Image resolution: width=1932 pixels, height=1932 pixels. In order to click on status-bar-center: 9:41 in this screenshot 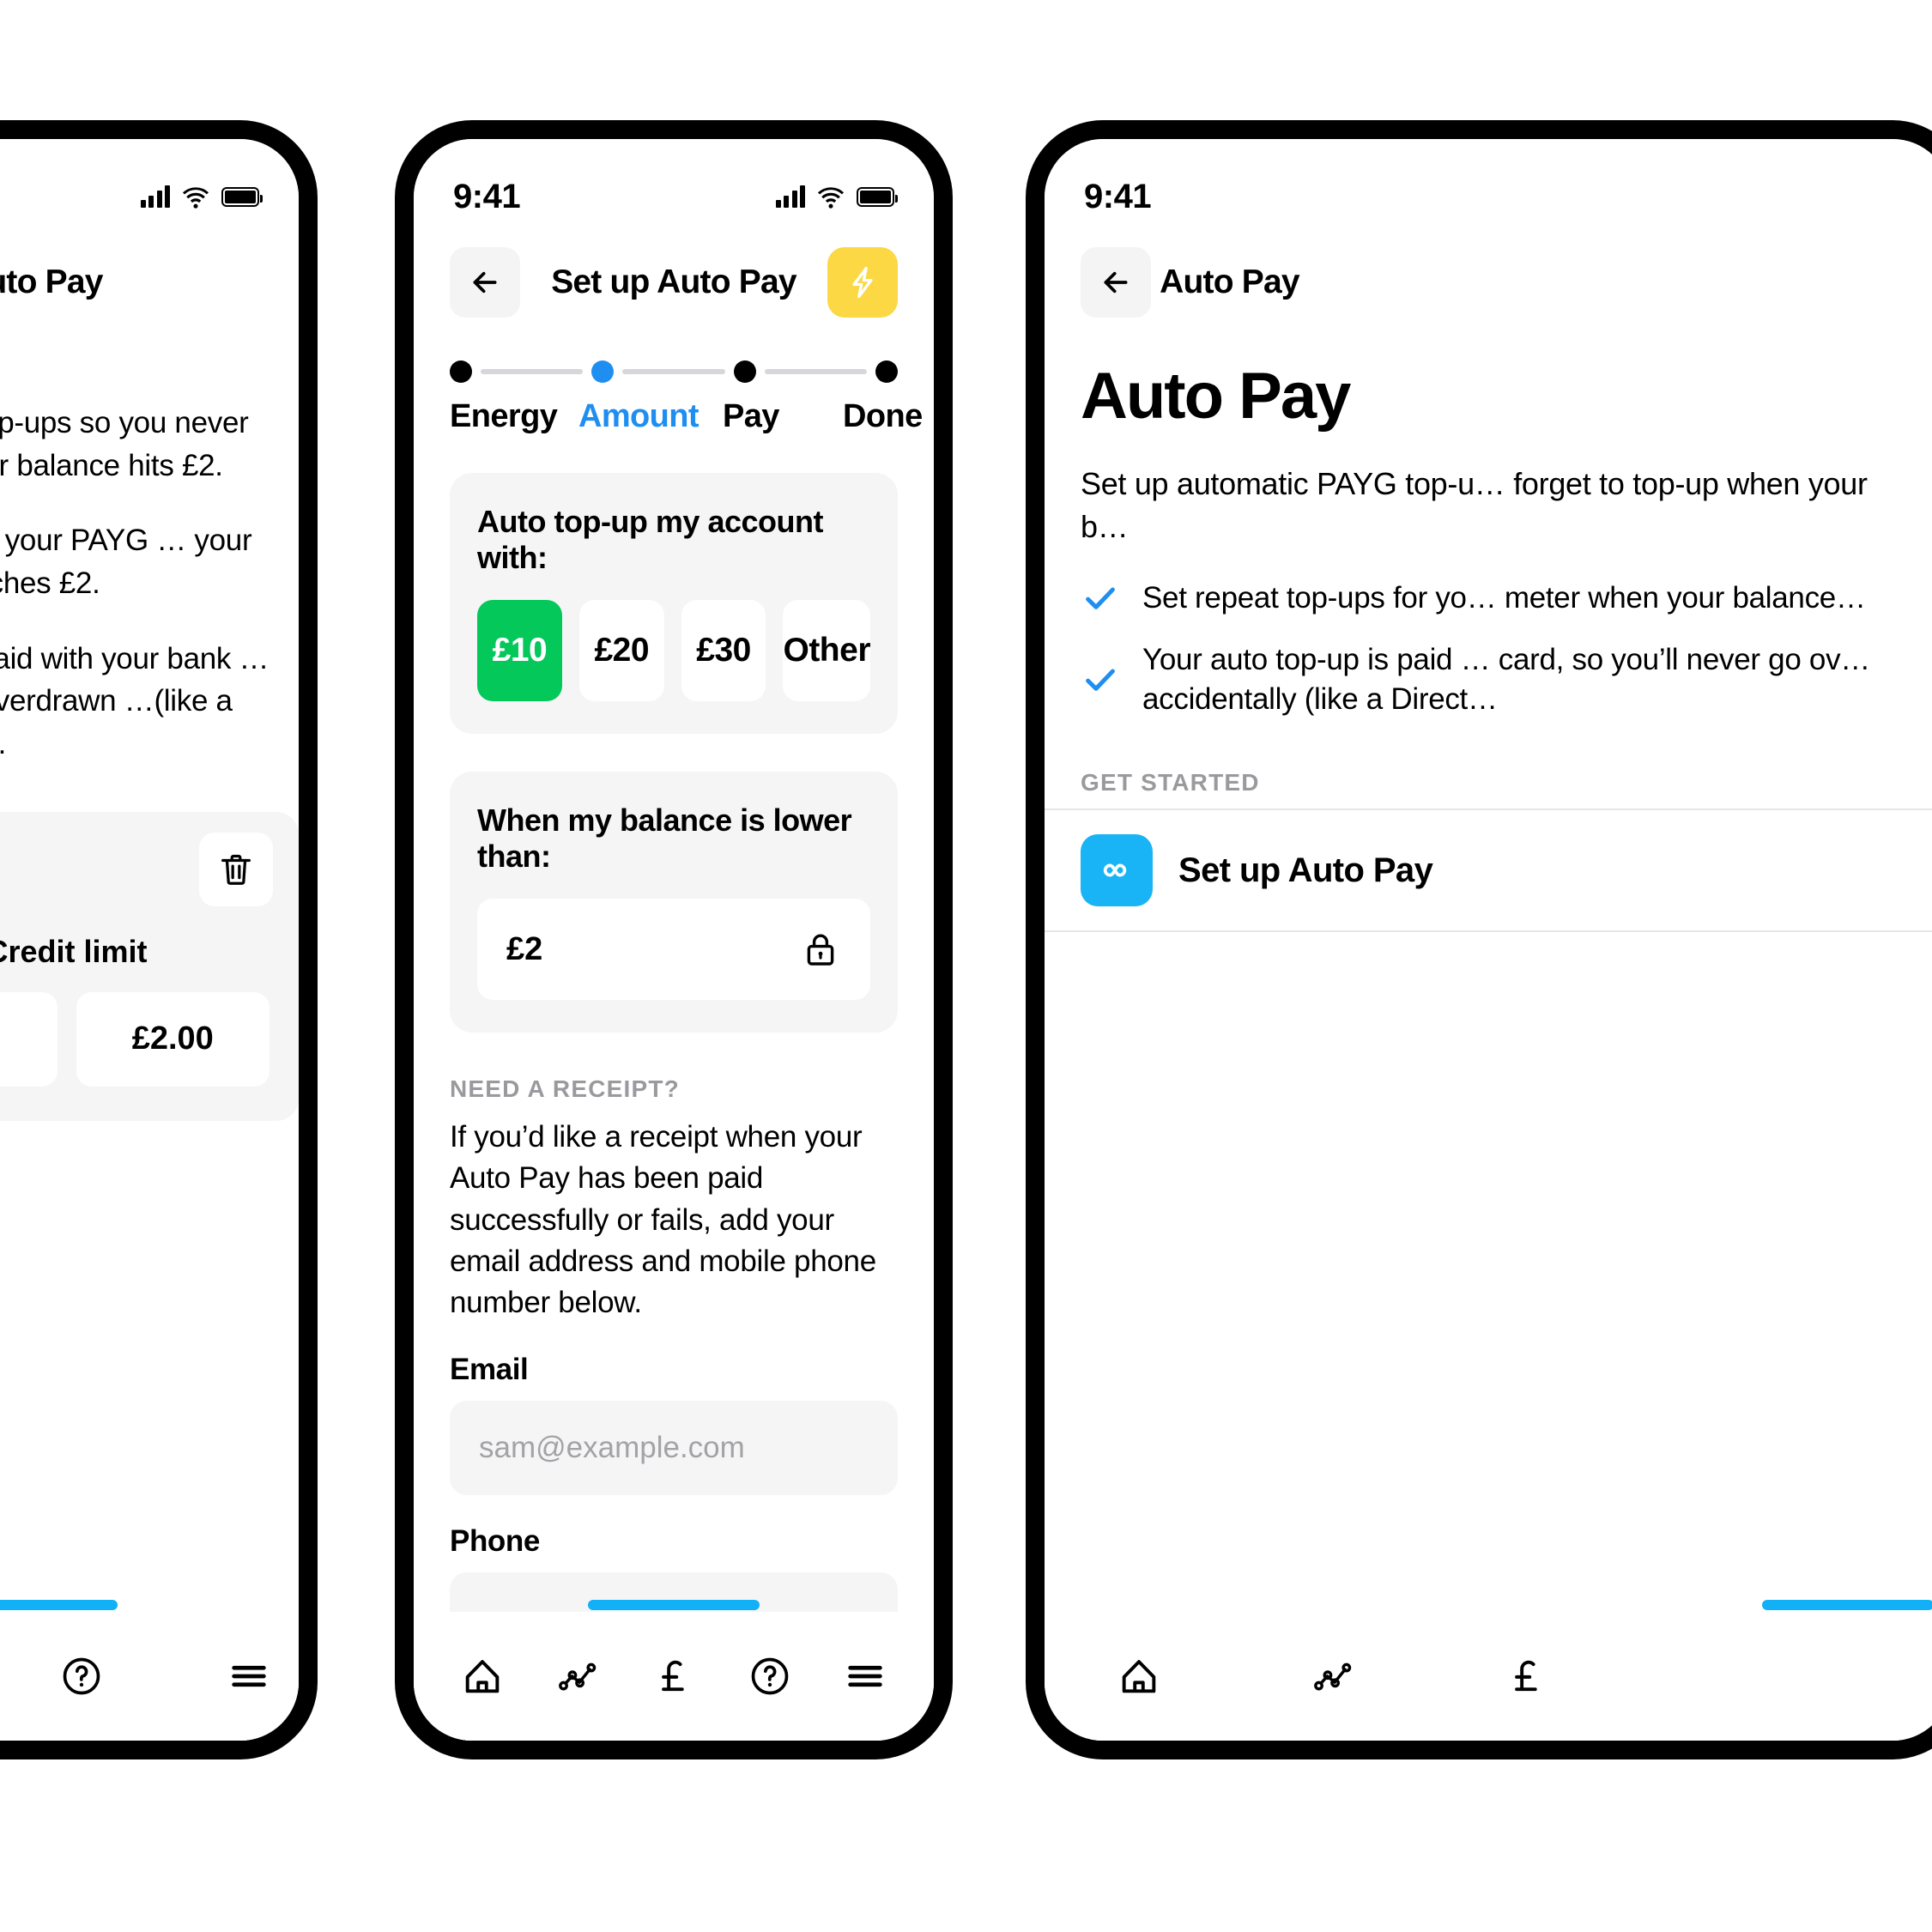, I will do `click(674, 182)`.